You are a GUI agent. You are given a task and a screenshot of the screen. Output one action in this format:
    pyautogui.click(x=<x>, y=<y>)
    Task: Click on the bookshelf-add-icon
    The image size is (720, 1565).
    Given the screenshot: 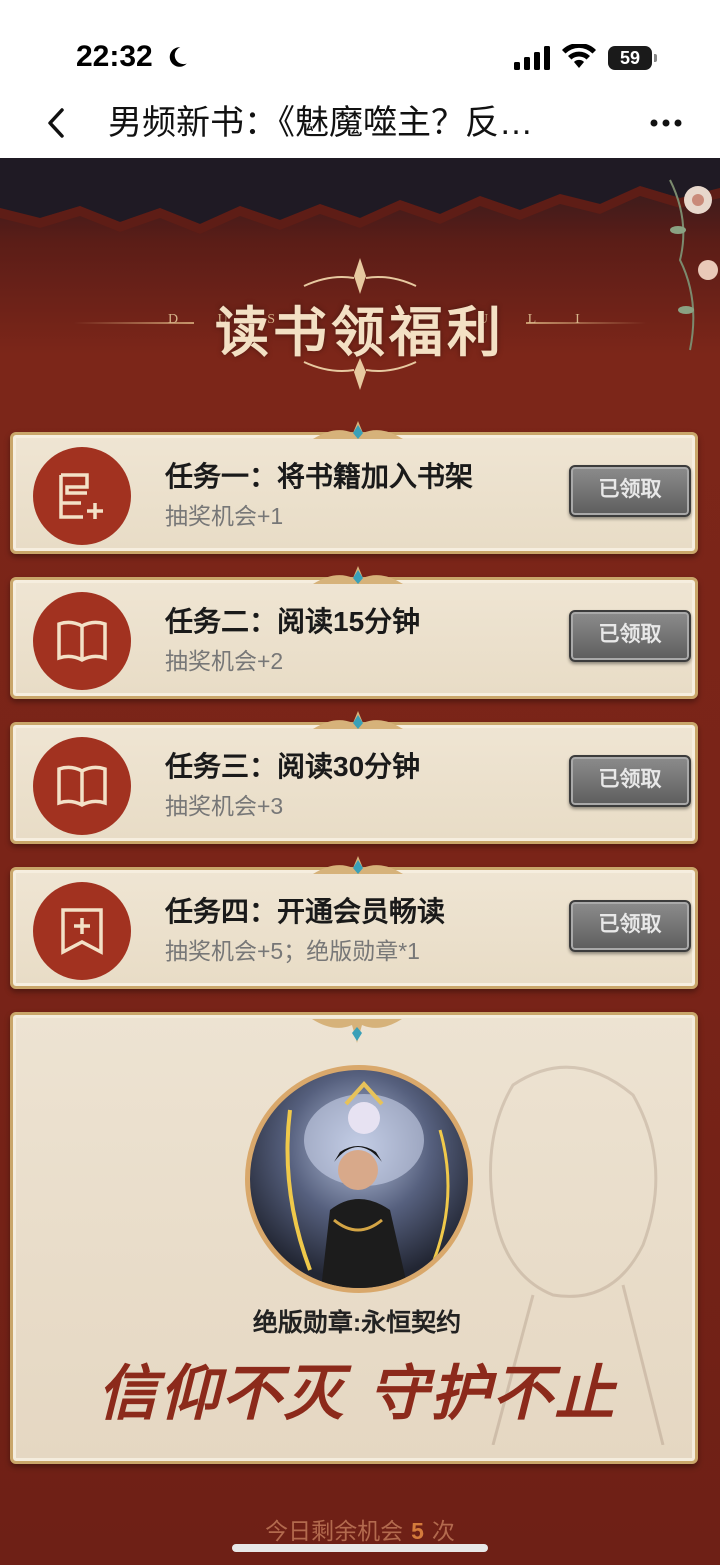 What is the action you would take?
    pyautogui.click(x=82, y=496)
    